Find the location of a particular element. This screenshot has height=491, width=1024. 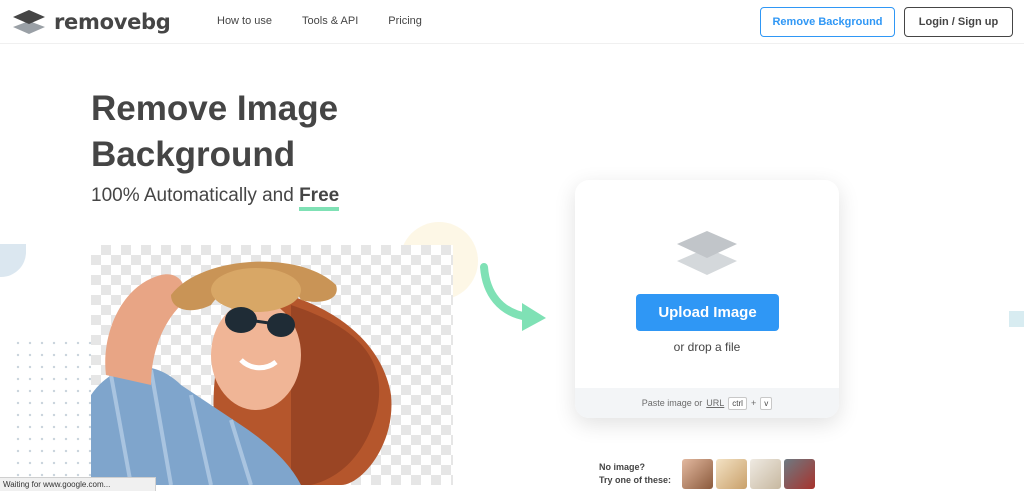

logo-text-bg: bg is located at coordinates (156, 22).